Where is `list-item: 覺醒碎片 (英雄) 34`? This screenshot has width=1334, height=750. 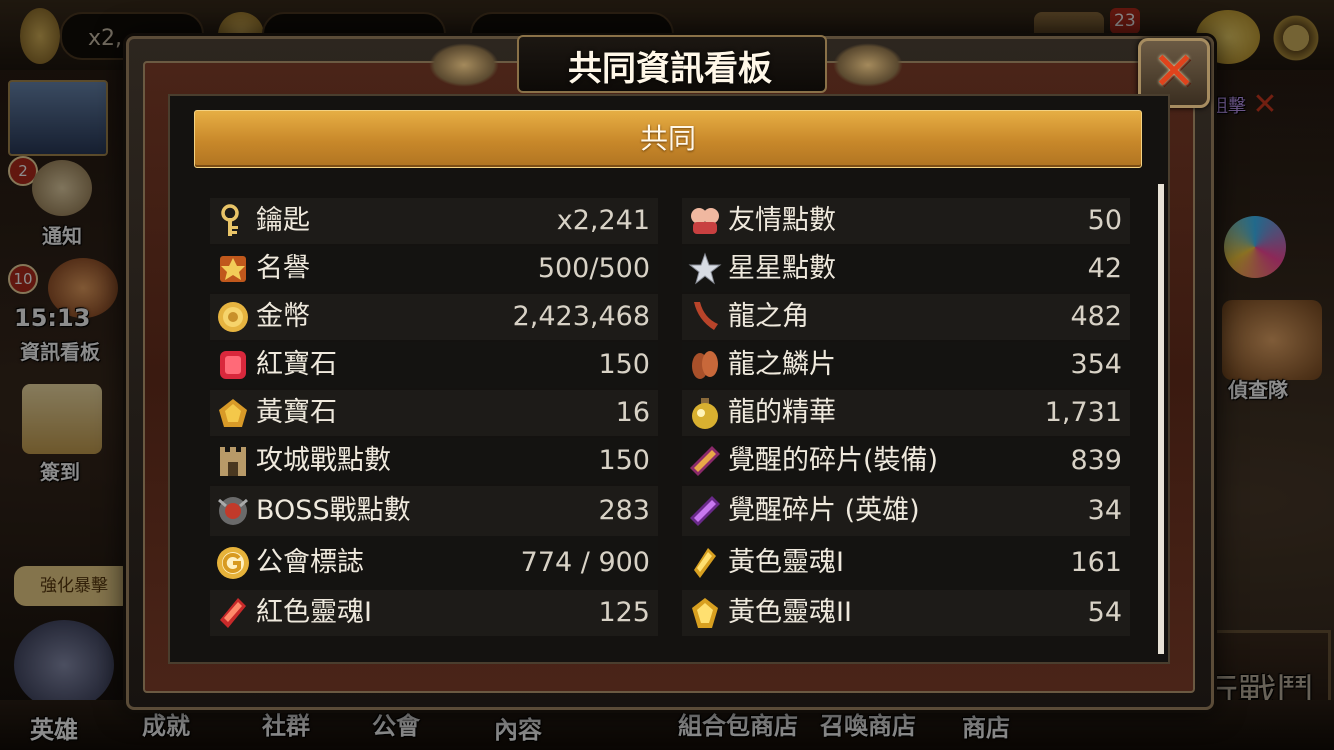
list-item: 覺醒碎片 (英雄) 34 is located at coordinates (906, 511).